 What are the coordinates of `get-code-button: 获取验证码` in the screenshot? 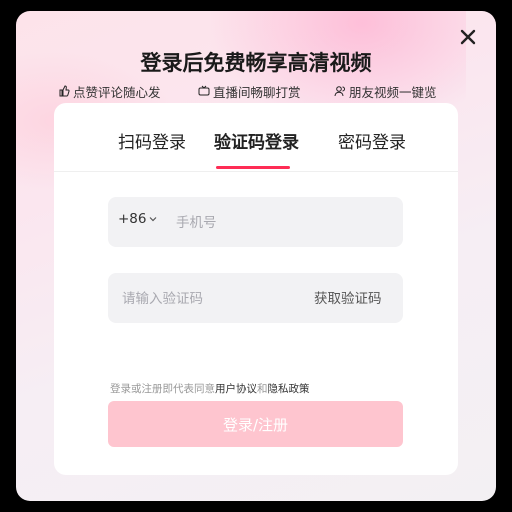 It's located at (348, 297).